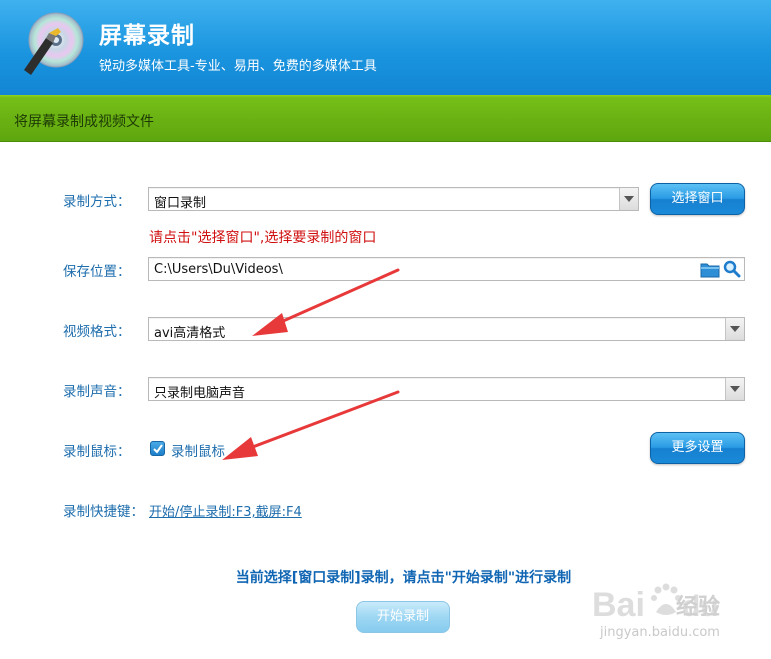  What do you see at coordinates (660, 632) in the screenshot?
I see `watermark-url: jingyan.baidu.com` at bounding box center [660, 632].